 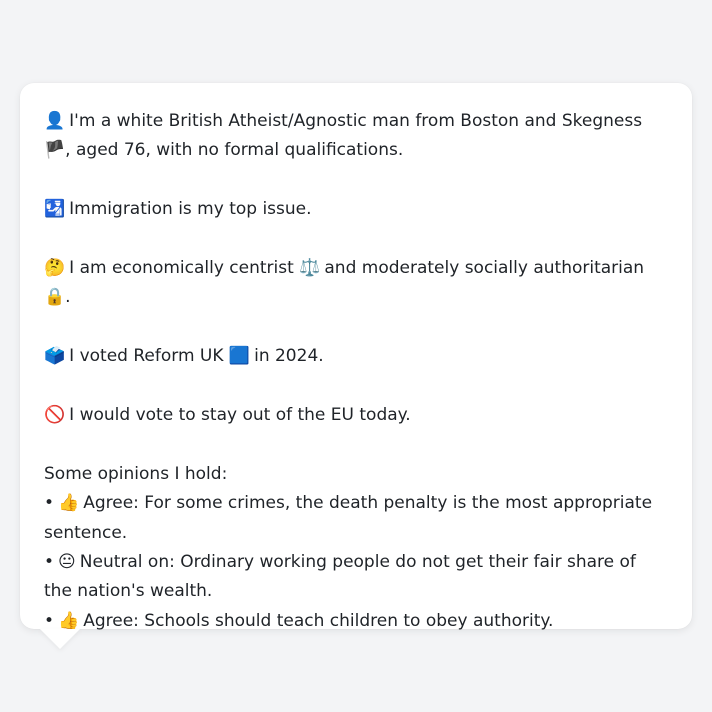 I want to click on stance-text-a: I am economically centrist, so click(x=181, y=268).